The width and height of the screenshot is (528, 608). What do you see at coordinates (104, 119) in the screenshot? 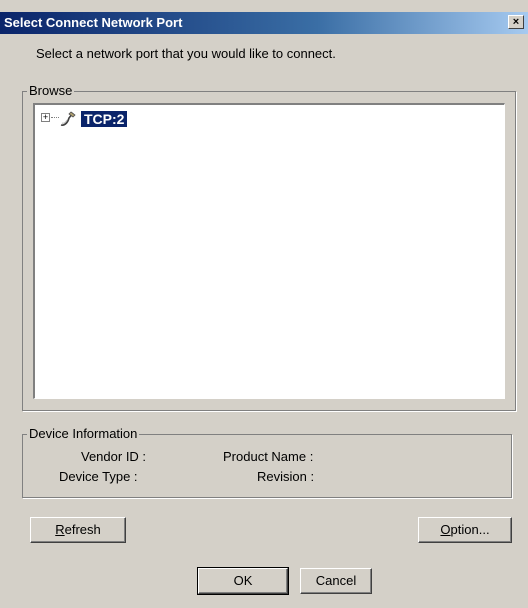
I see `tree-item-label: TCP:2` at bounding box center [104, 119].